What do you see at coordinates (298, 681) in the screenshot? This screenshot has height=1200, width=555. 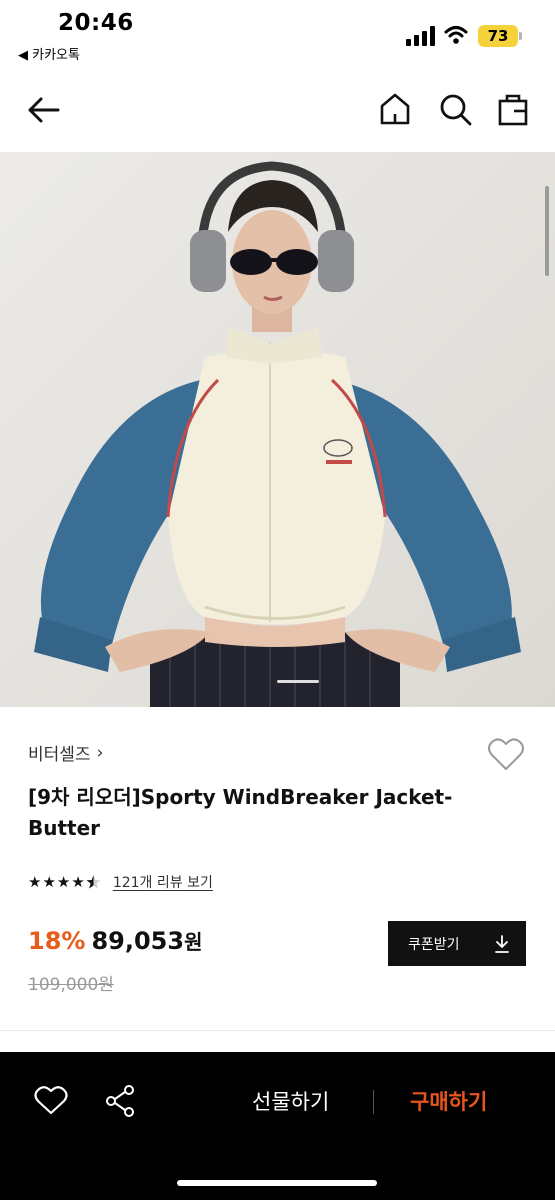 I see `image-page-indicator` at bounding box center [298, 681].